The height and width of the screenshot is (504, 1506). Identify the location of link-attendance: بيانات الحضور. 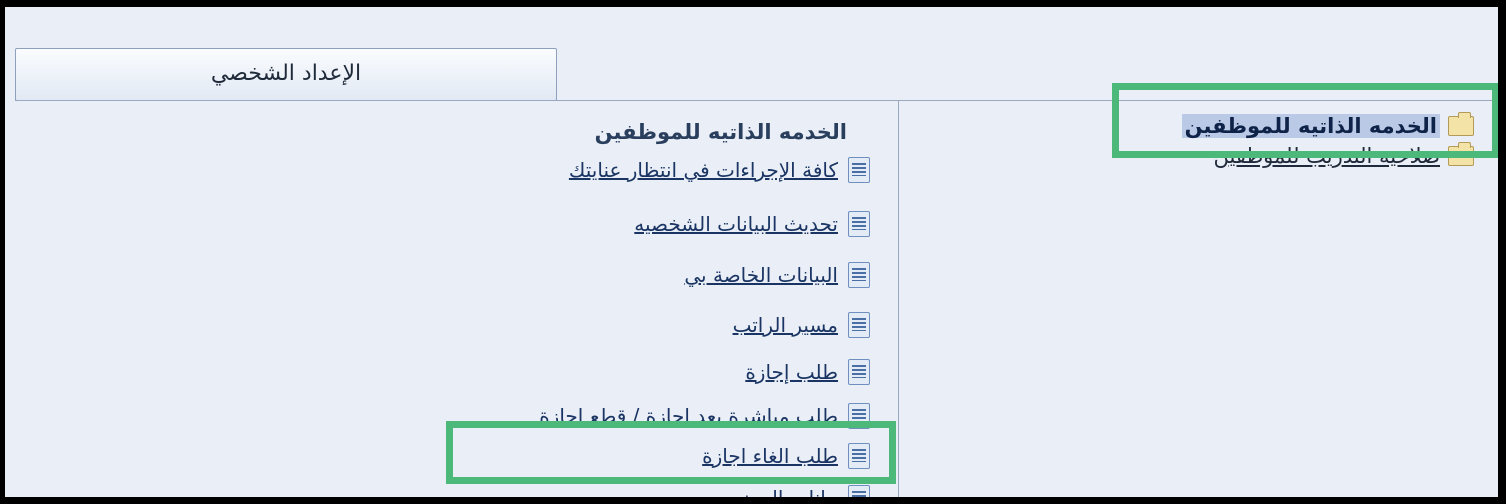
(796, 489).